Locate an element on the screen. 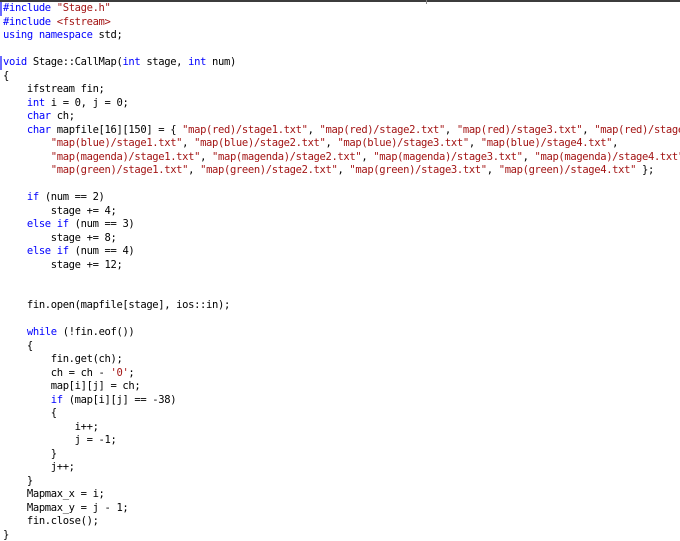  code-token: stage += 4; is located at coordinates (60, 210).